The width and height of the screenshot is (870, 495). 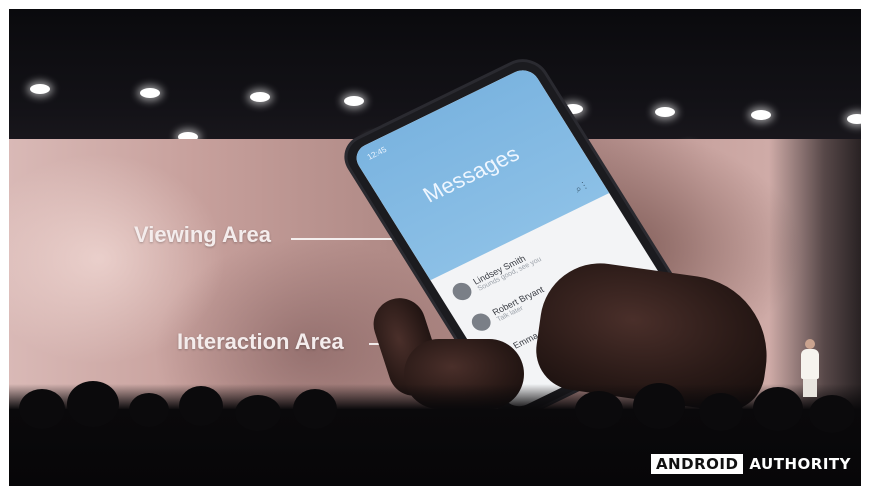 What do you see at coordinates (810, 344) in the screenshot?
I see `presenter-head` at bounding box center [810, 344].